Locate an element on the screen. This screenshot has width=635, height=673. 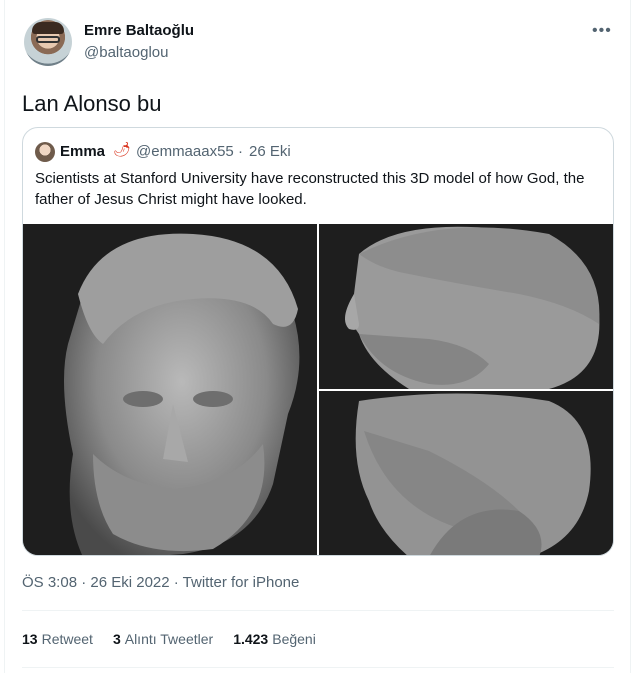
likes-count: 1.423 is located at coordinates (251, 639).